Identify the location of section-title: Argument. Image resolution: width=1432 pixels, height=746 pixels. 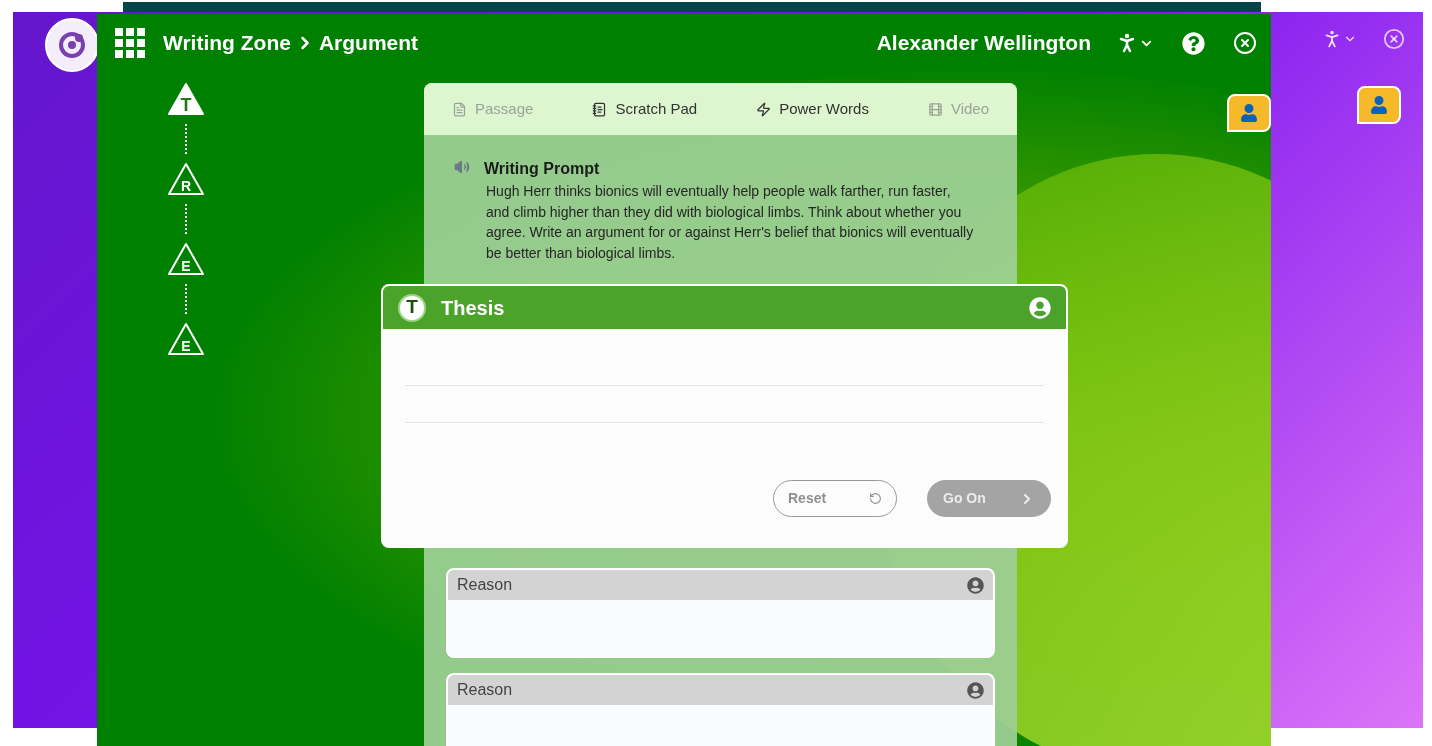
(368, 43).